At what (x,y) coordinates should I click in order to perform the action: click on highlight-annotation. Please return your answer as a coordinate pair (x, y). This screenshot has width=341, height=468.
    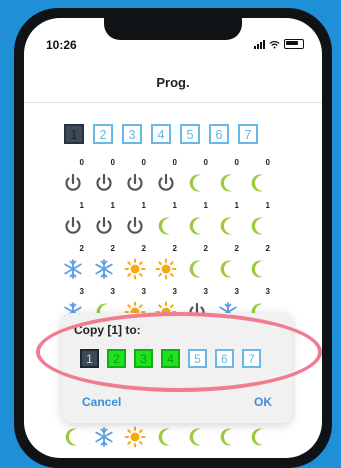
    Looking at the image, I should click on (179, 352).